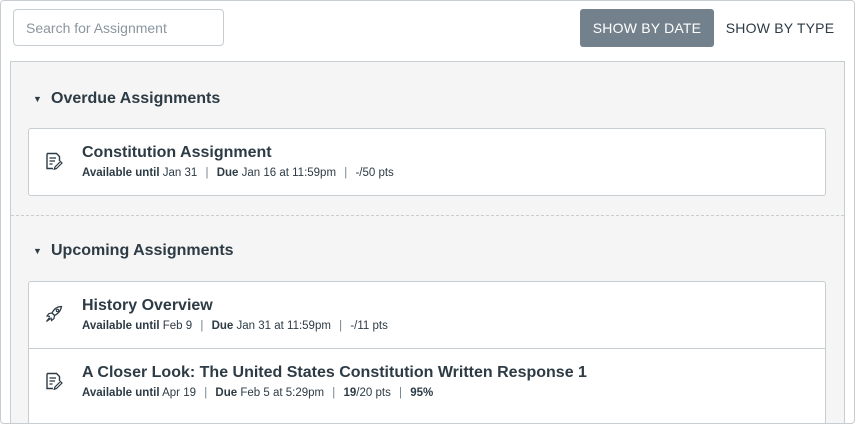 Image resolution: width=855 pixels, height=424 pixels. What do you see at coordinates (647, 28) in the screenshot?
I see `show-by-date-button: SHOW BY DATE` at bounding box center [647, 28].